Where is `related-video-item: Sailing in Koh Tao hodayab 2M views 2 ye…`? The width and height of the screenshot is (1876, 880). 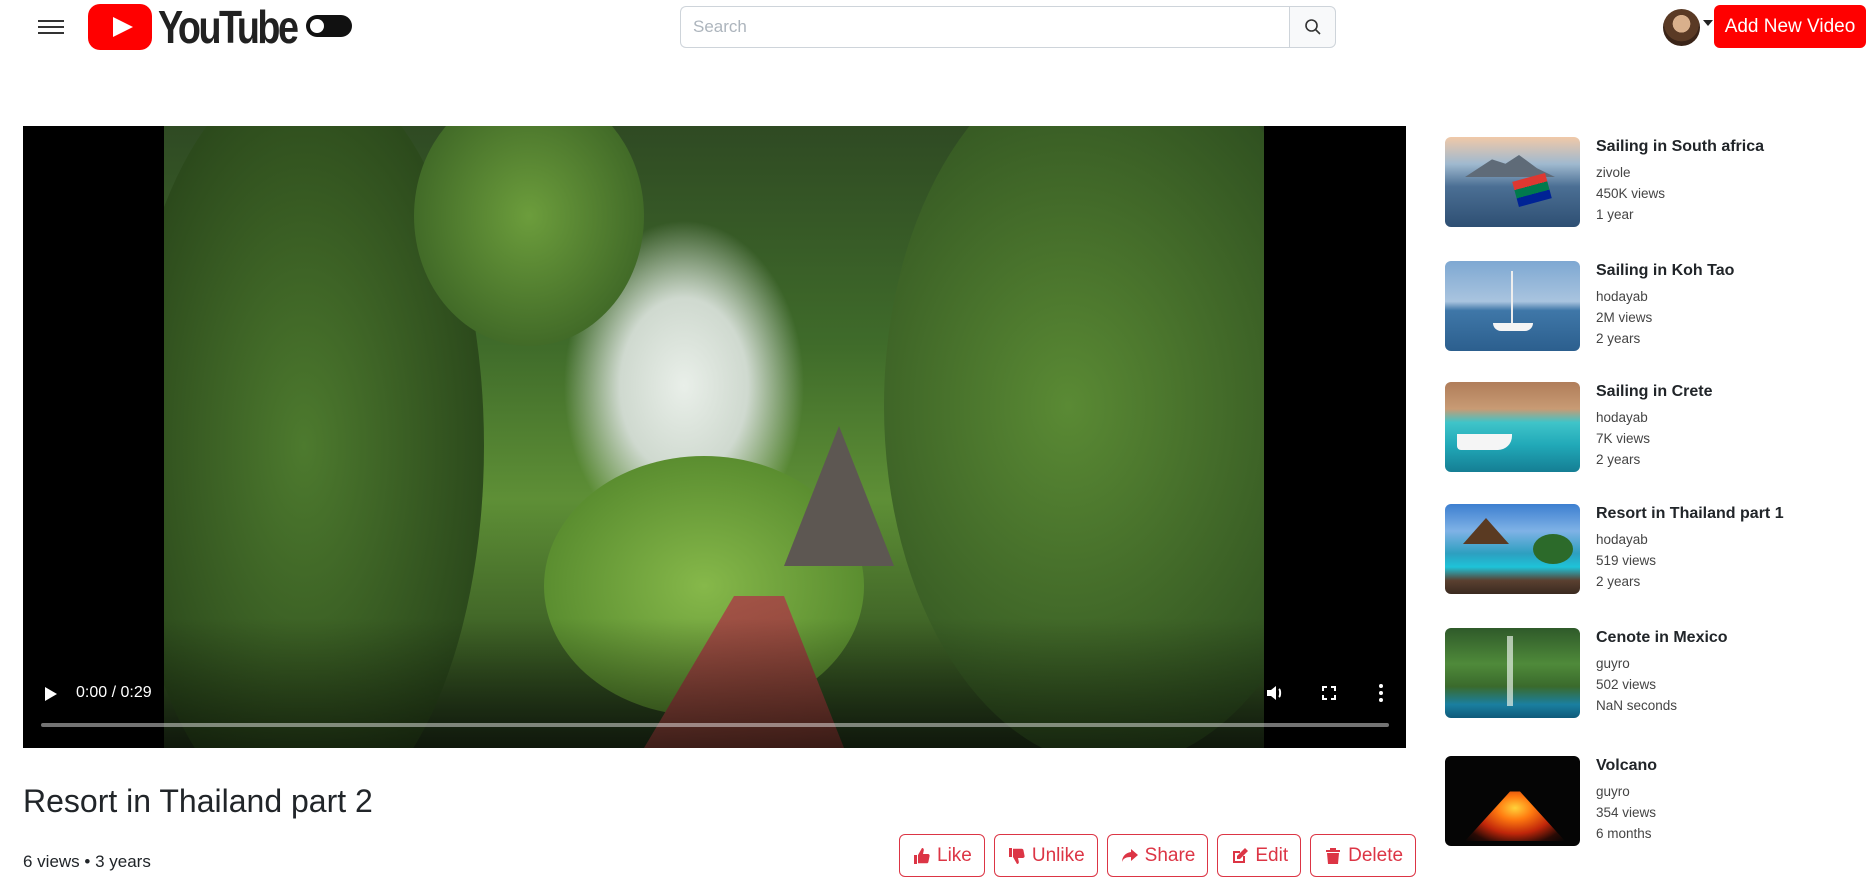
related-video-item: Sailing in Koh Tao hodayab 2M views 2 ye… is located at coordinates (1655, 307).